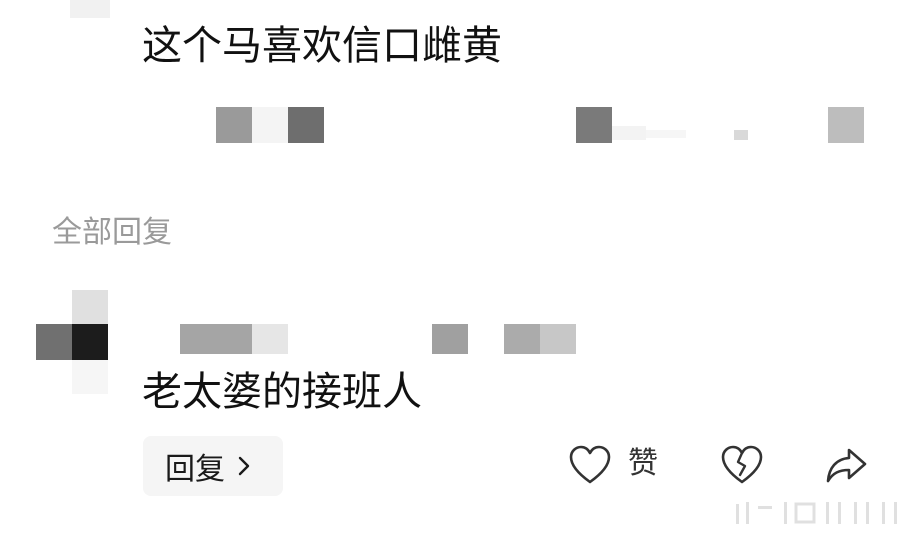  What do you see at coordinates (322, 46) in the screenshot?
I see `main-comment-text: 这个马喜欢信口雌黄` at bounding box center [322, 46].